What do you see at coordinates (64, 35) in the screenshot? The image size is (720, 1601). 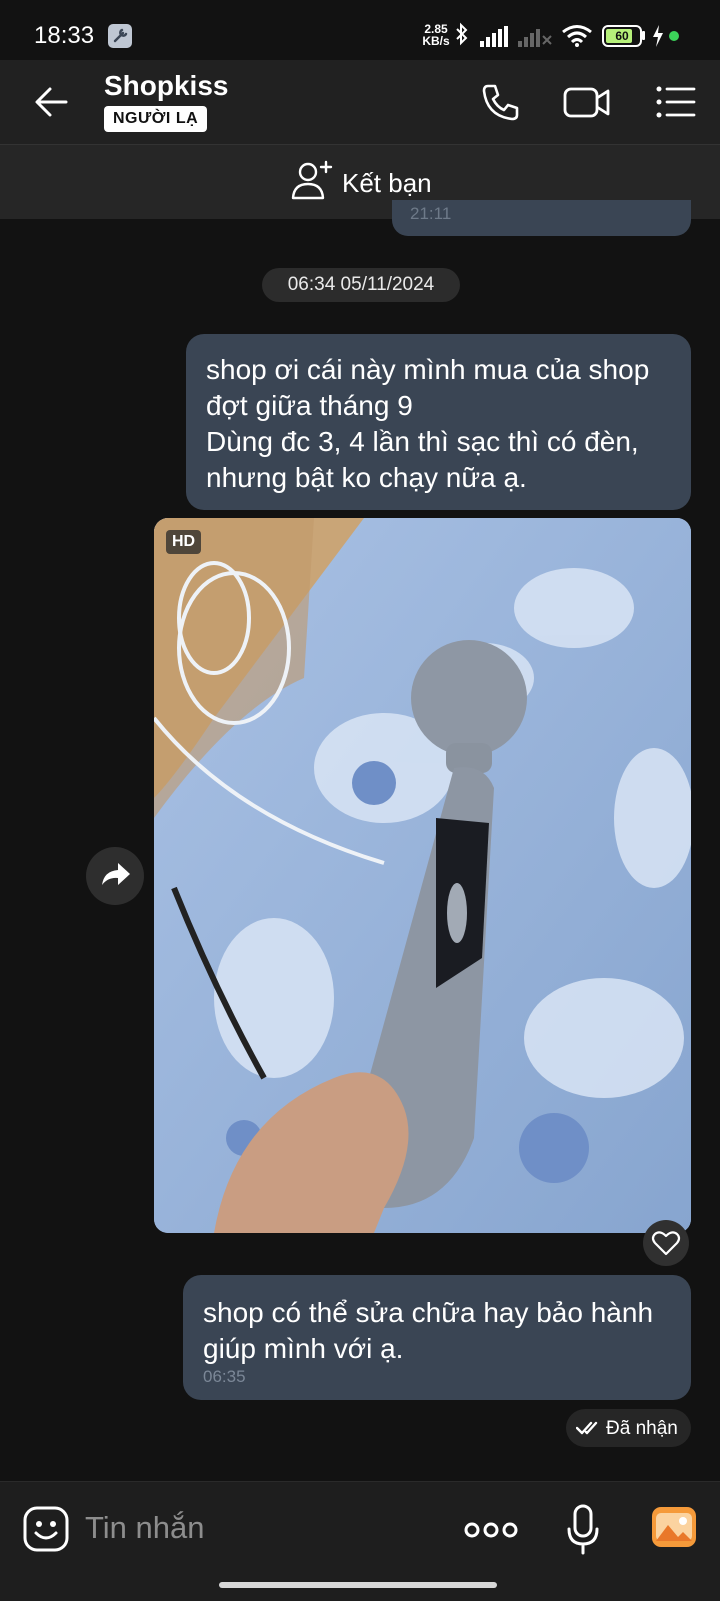 I see `status-time: 18:33` at bounding box center [64, 35].